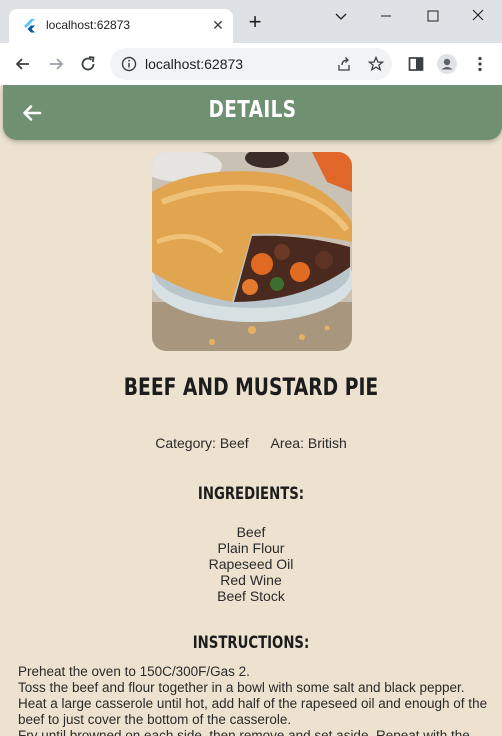 Image resolution: width=502 pixels, height=736 pixels. What do you see at coordinates (308, 443) in the screenshot?
I see `area-label: Area: British` at bounding box center [308, 443].